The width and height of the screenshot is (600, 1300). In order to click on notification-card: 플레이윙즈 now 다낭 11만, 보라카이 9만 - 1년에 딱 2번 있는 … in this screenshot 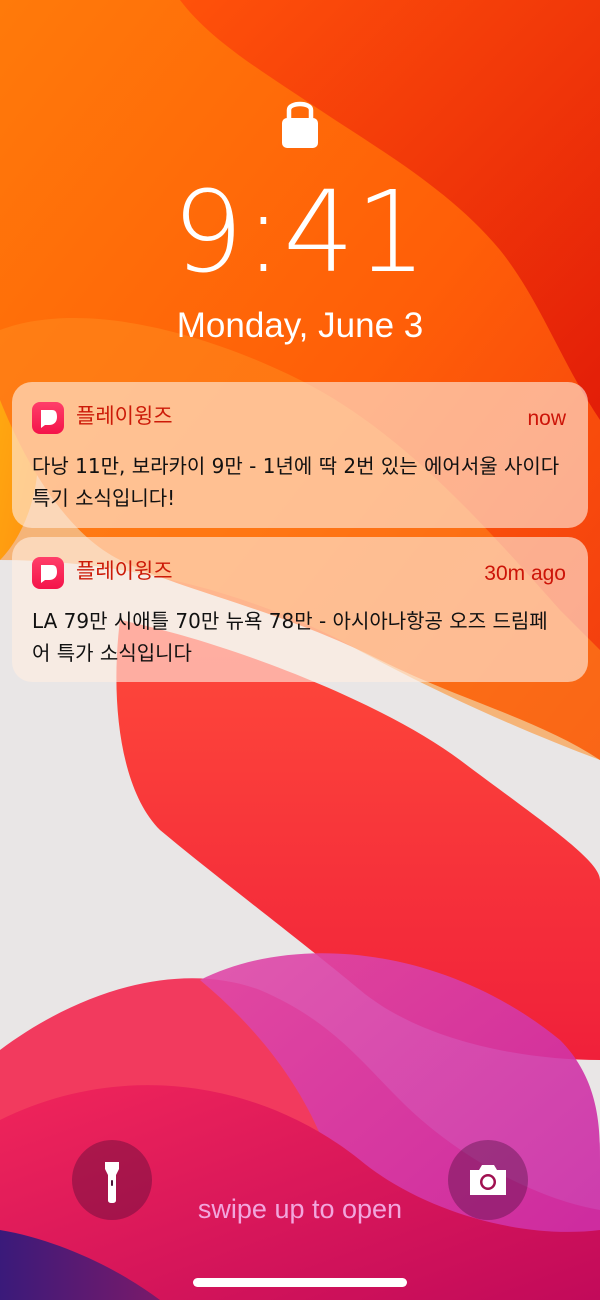, I will do `click(300, 455)`.